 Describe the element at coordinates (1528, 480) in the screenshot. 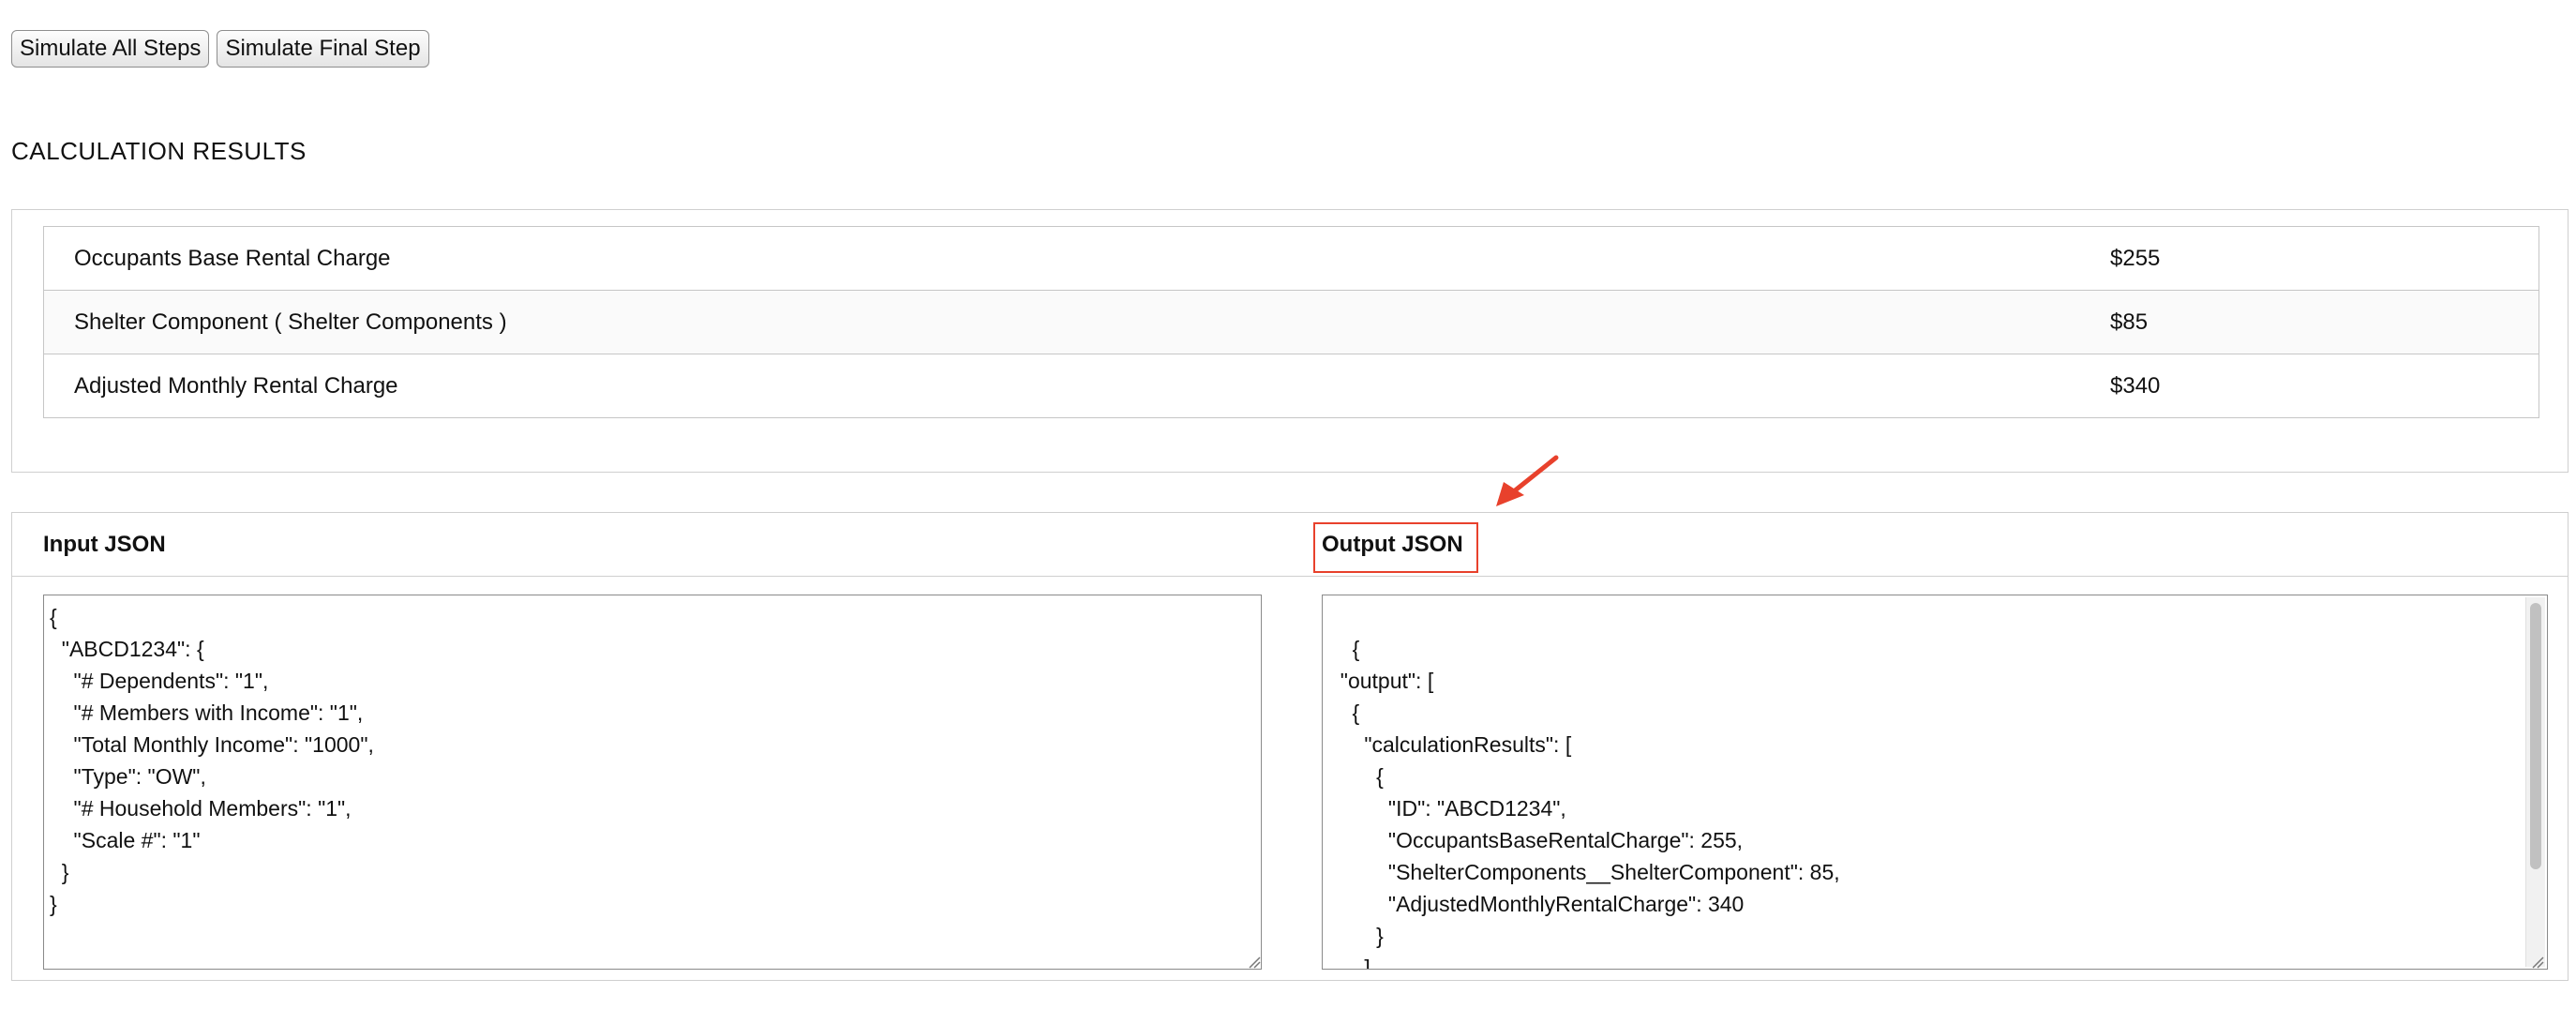

I see `arrow-icon` at that location.